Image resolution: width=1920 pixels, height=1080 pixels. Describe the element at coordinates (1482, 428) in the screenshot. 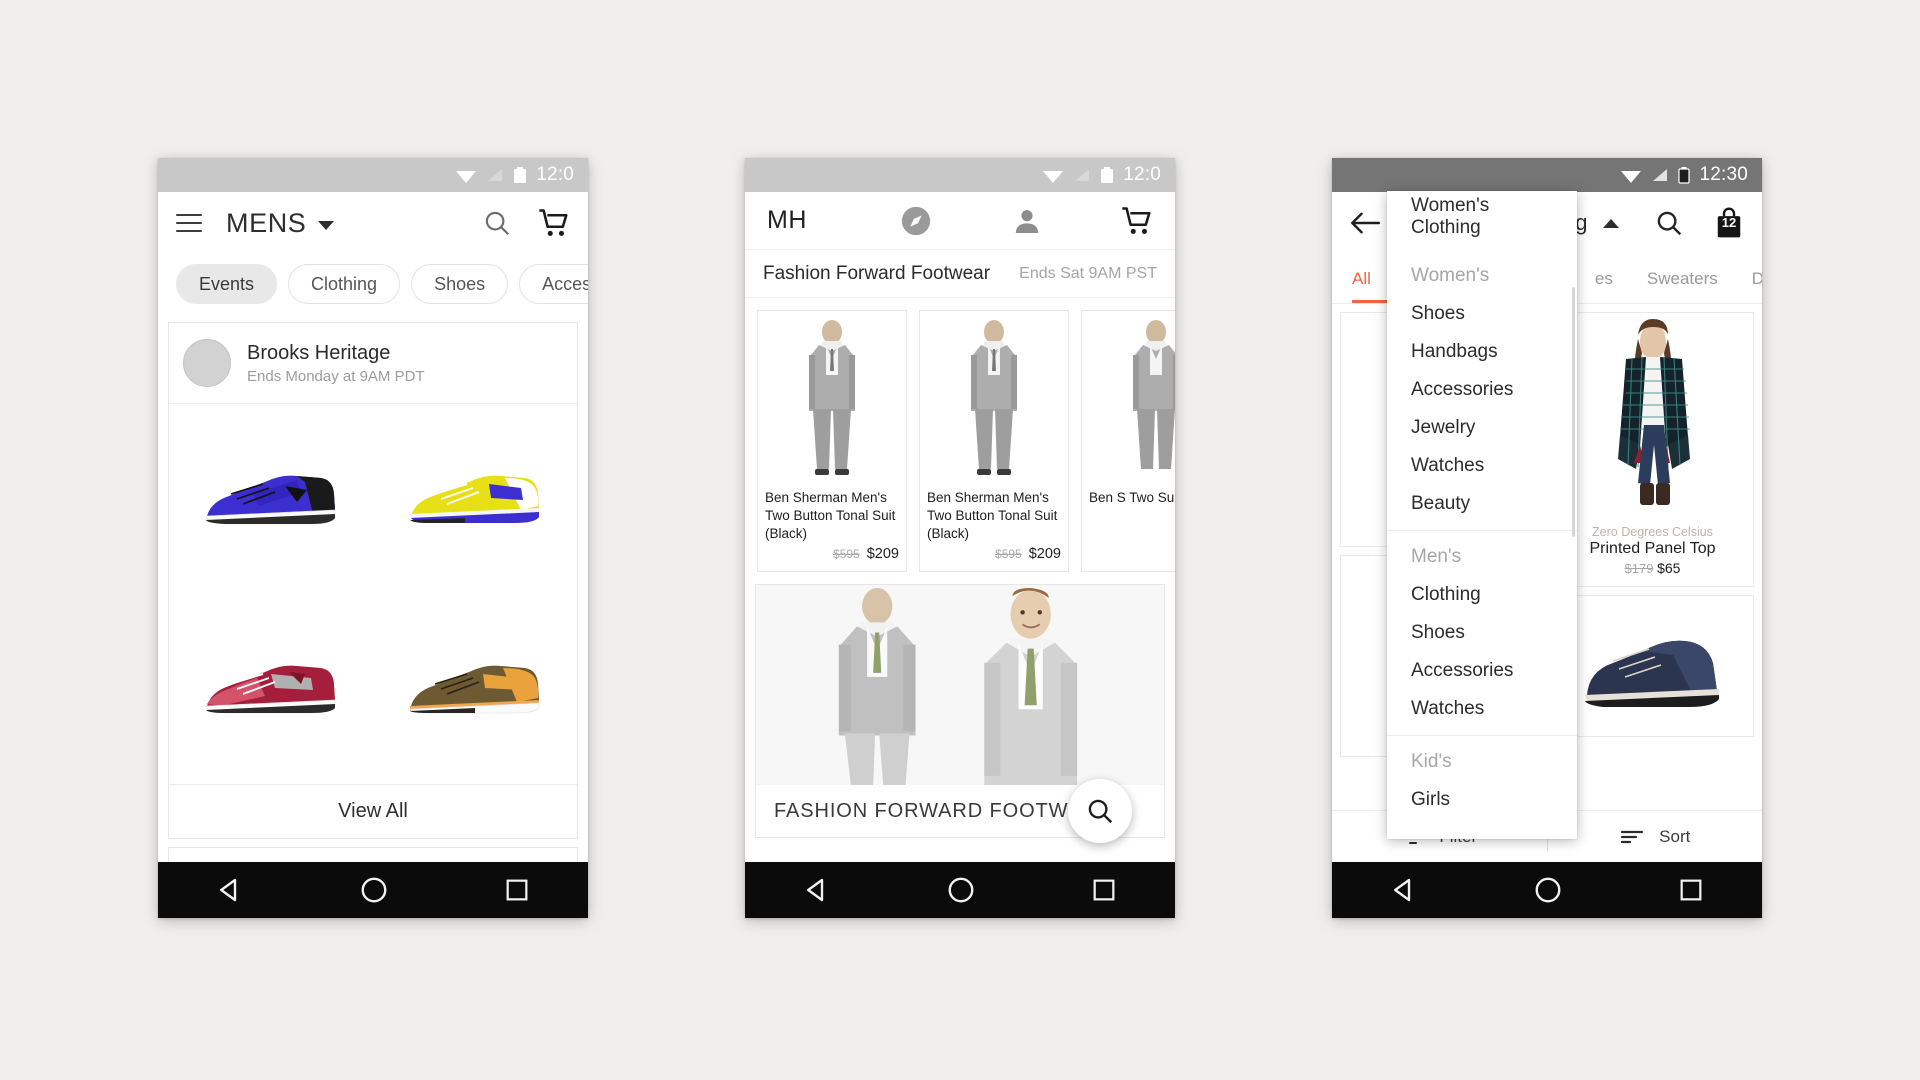

I see `menu-item-womens-jewelry: Jewelry` at that location.